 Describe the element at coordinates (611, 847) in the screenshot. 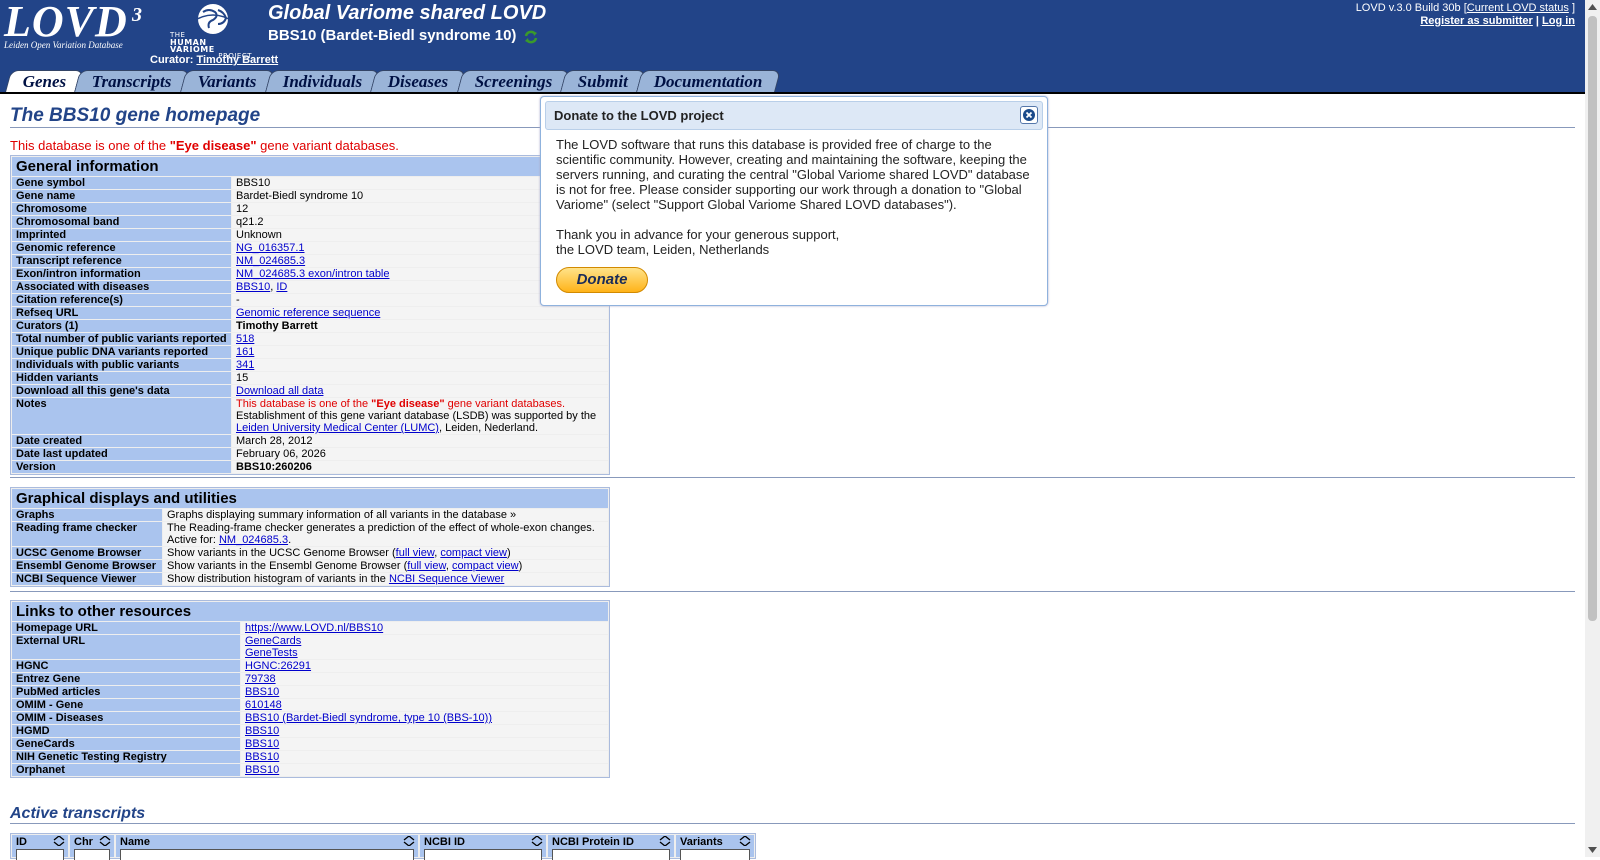

I see `column-ncbi-protein-id: NCBI Protein ID` at that location.